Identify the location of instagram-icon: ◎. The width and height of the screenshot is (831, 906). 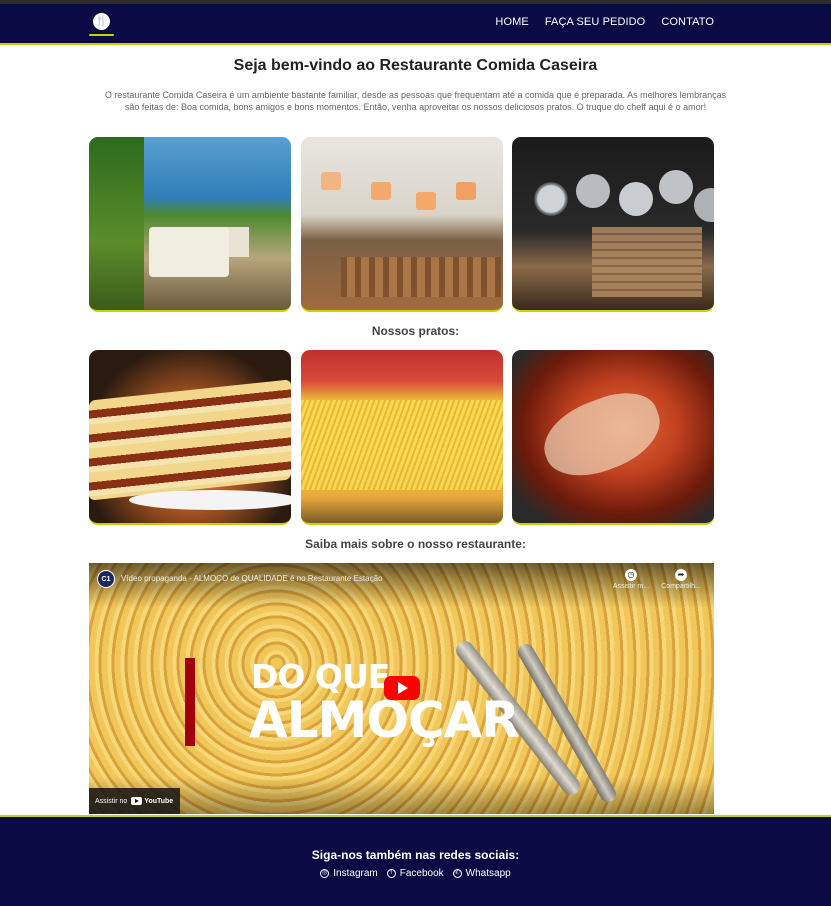
(325, 873).